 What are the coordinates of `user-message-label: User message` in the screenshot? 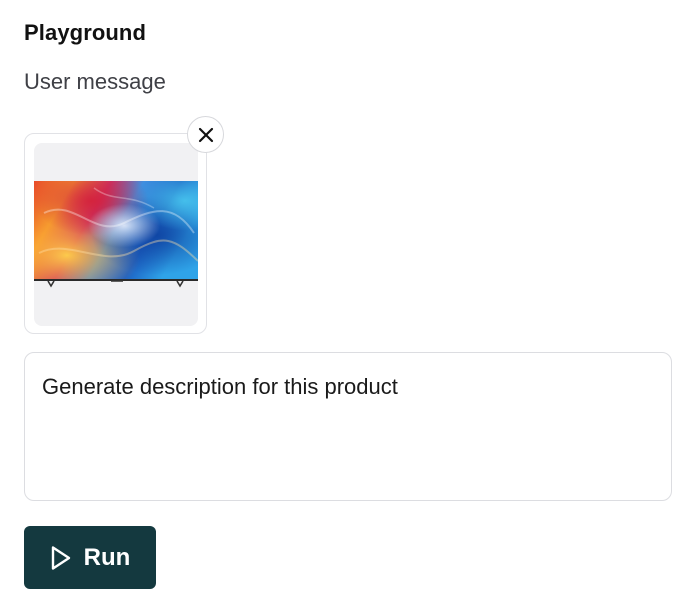 It's located at (95, 81).